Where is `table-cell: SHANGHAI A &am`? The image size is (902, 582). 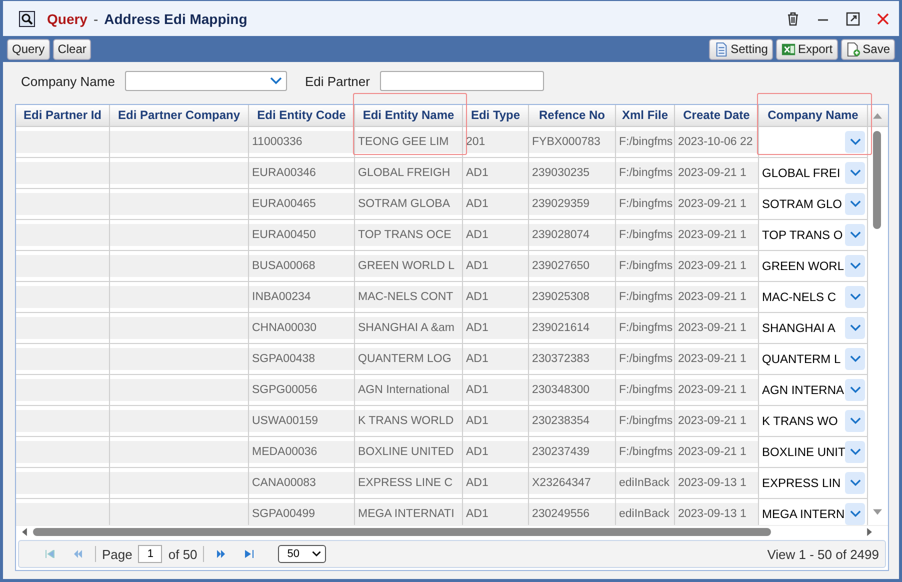
table-cell: SHANGHAI A &am is located at coordinates (409, 328).